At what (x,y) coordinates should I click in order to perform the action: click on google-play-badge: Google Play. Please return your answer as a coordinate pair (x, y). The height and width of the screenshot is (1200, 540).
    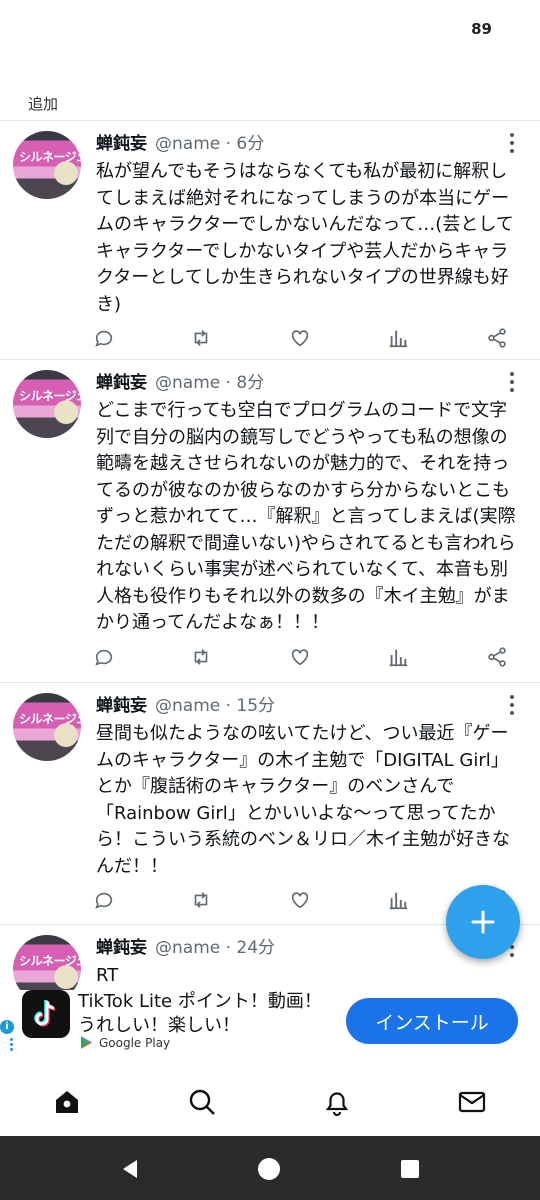
    Looking at the image, I should click on (125, 1042).